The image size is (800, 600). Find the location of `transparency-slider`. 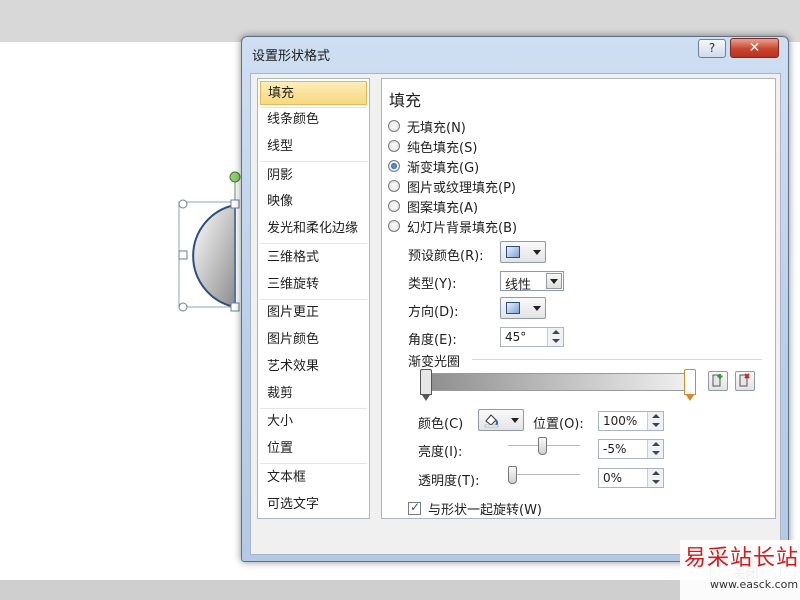

transparency-slider is located at coordinates (544, 475).